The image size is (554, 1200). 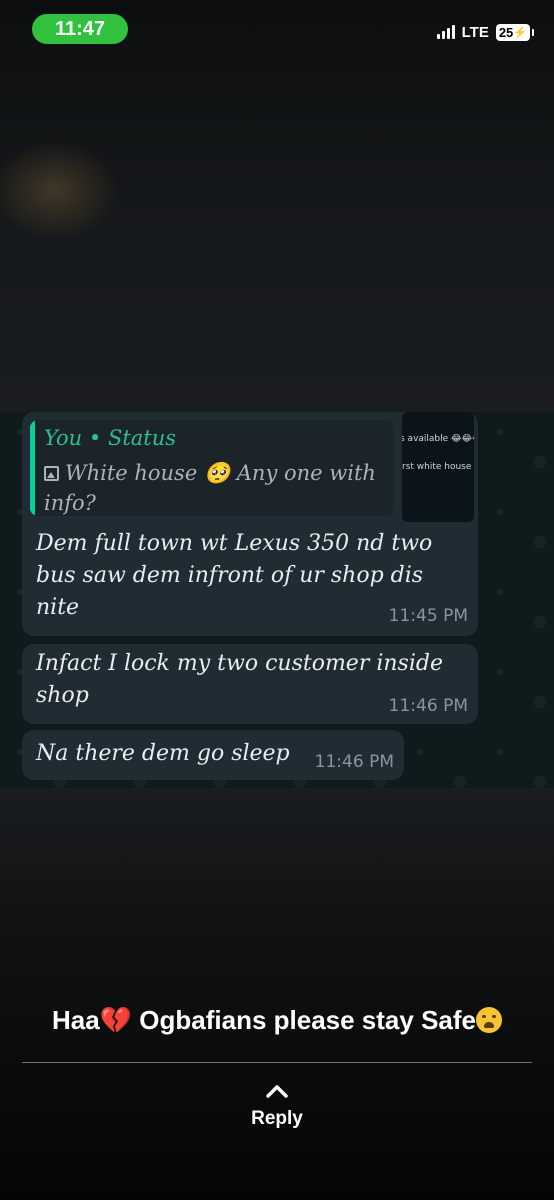 I want to click on divider, so click(x=277, y=1062).